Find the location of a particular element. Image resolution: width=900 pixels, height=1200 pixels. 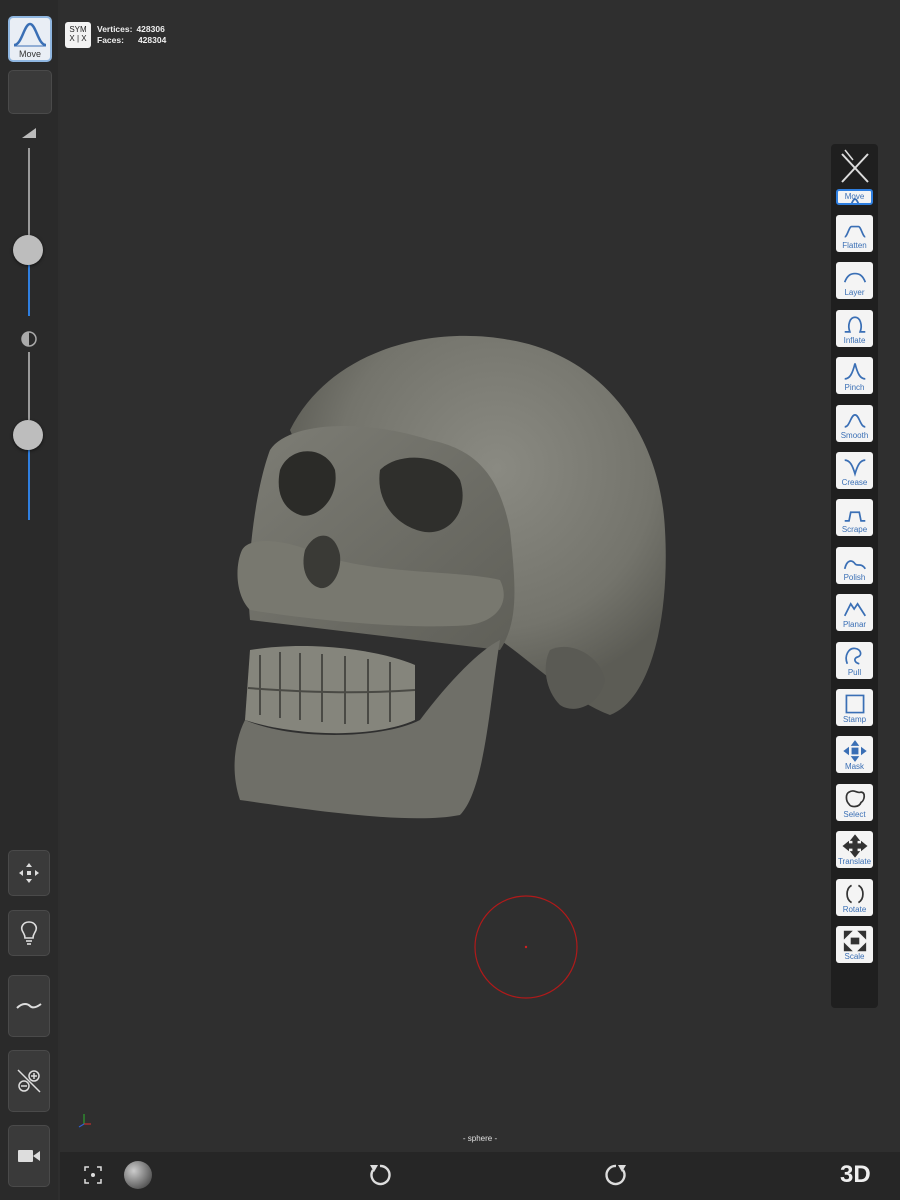

tool-label: Polish is located at coordinates (854, 577).